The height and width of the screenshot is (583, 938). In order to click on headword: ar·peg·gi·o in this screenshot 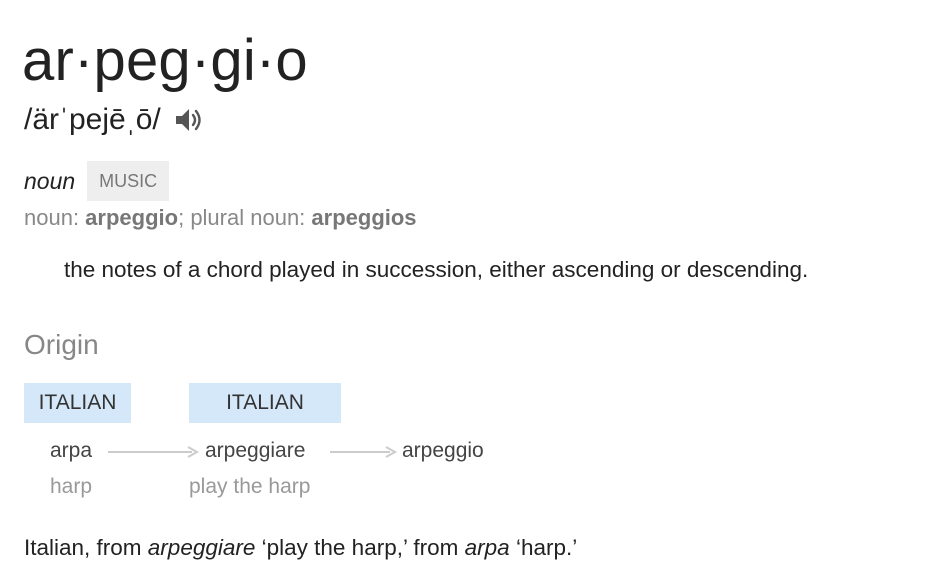, I will do `click(165, 60)`.